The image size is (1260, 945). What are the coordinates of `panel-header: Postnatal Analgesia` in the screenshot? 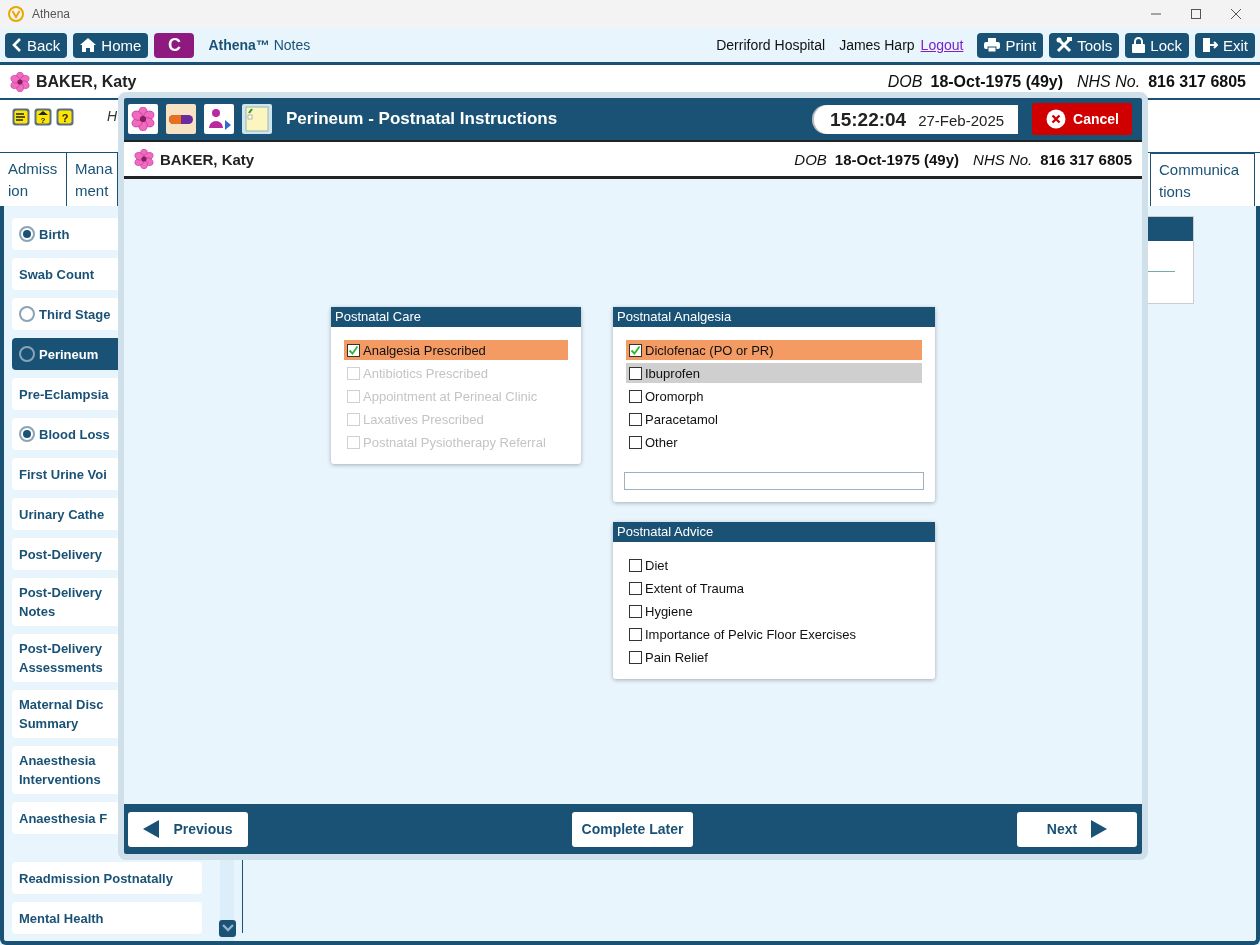 It's located at (774, 317).